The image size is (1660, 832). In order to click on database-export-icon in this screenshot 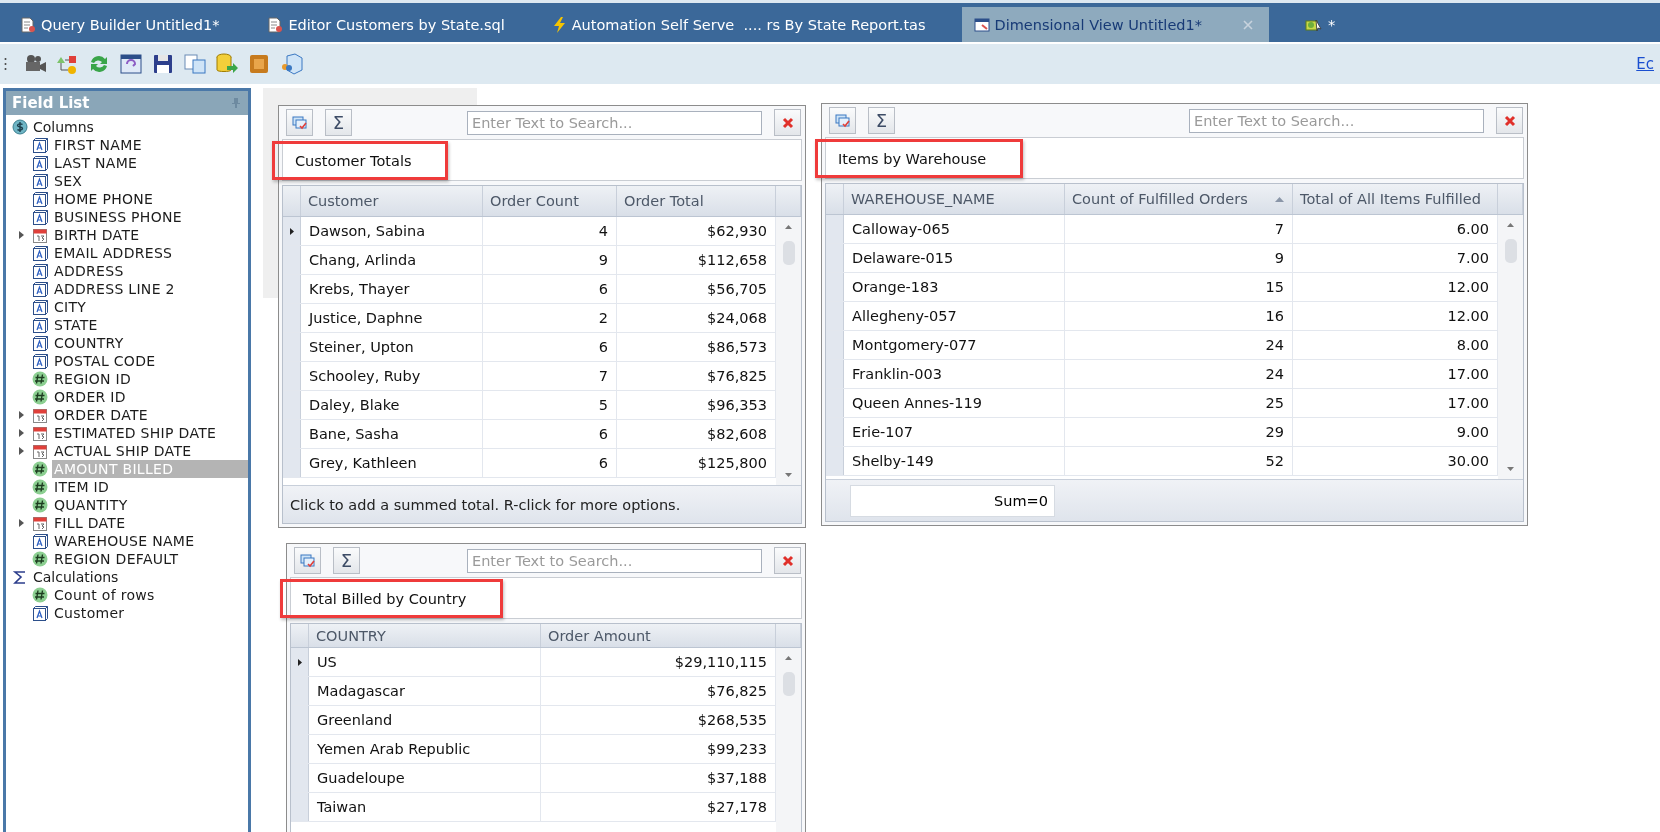, I will do `click(227, 64)`.